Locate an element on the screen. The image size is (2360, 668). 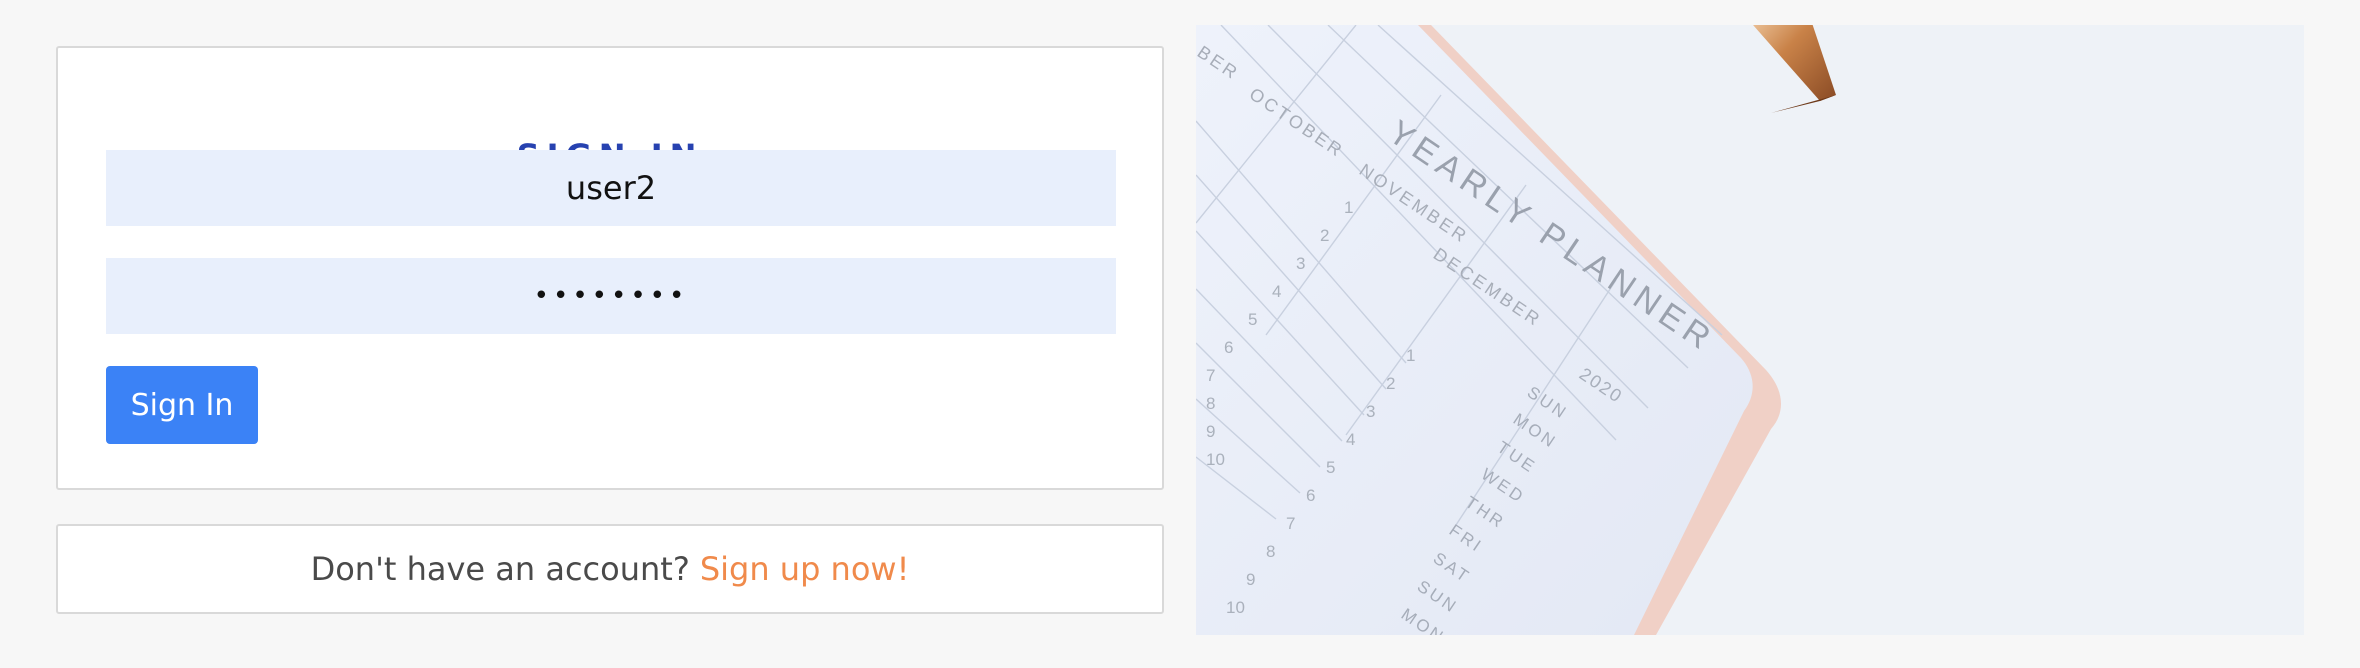
signup-card: Don't have an account? Sign up now! is located at coordinates (610, 569).